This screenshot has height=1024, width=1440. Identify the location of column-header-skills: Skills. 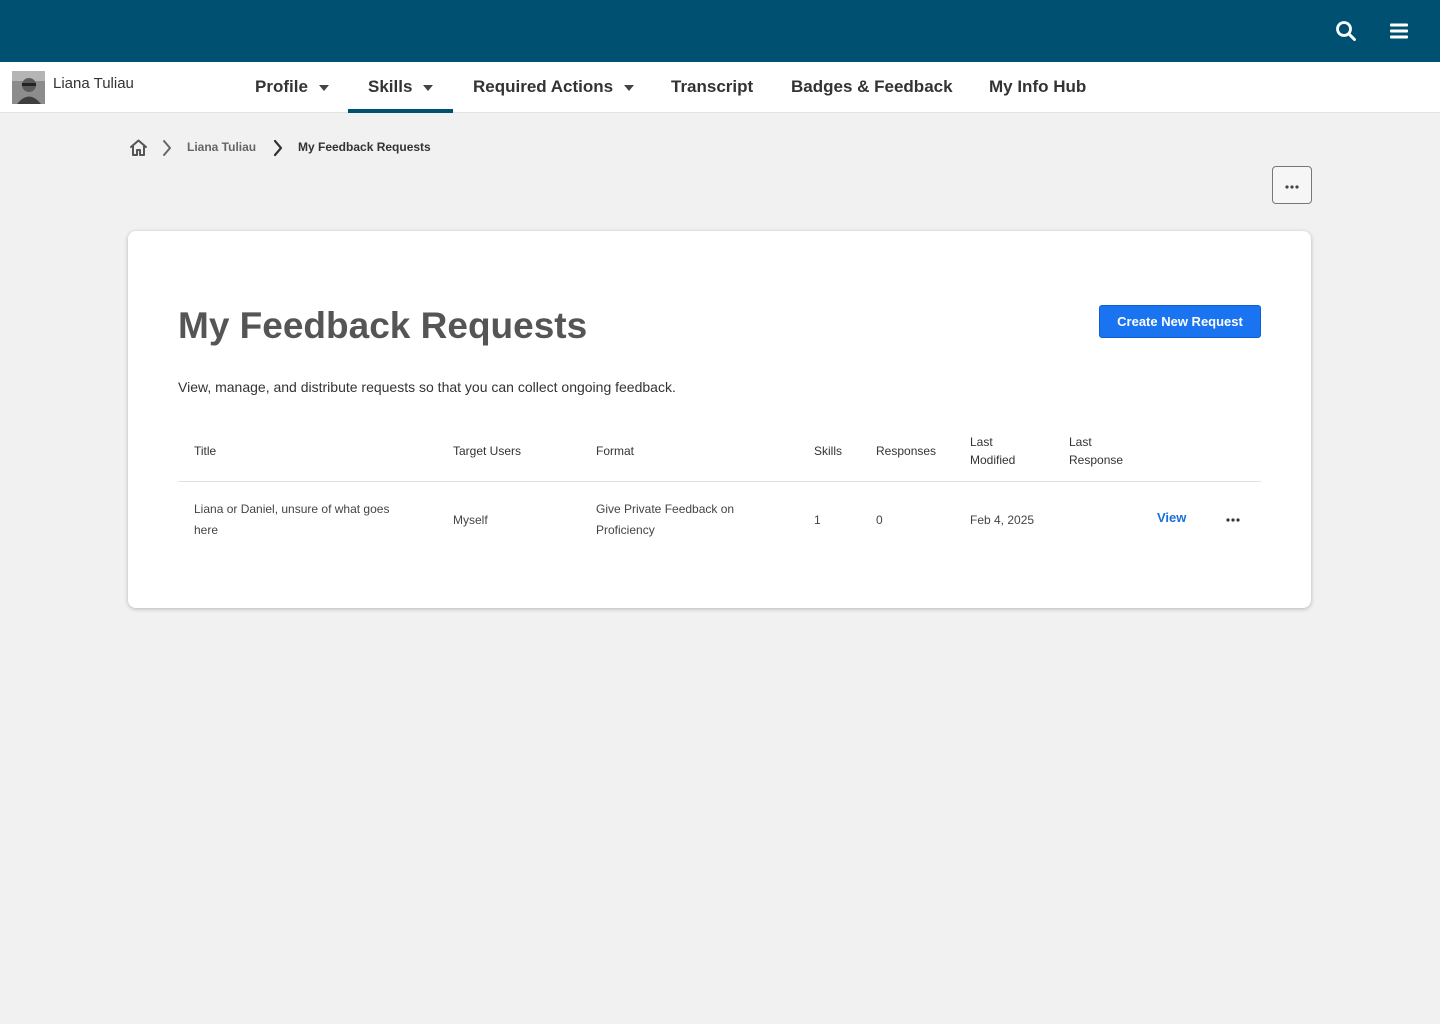
(828, 451).